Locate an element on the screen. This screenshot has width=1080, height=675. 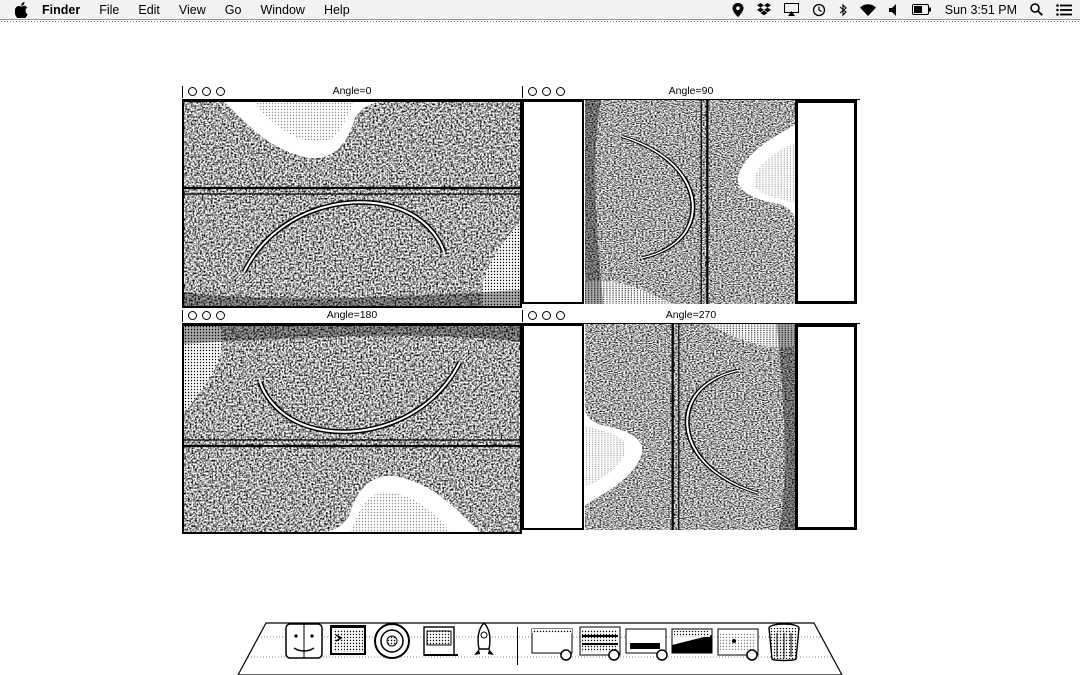
window-title: Angle=0 is located at coordinates (352, 91).